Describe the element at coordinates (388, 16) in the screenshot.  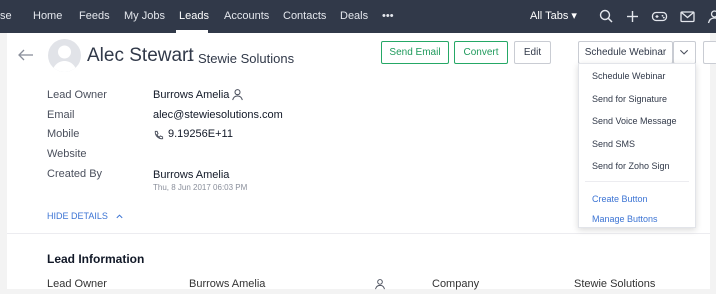
I see `more-tabs-icon: •••` at that location.